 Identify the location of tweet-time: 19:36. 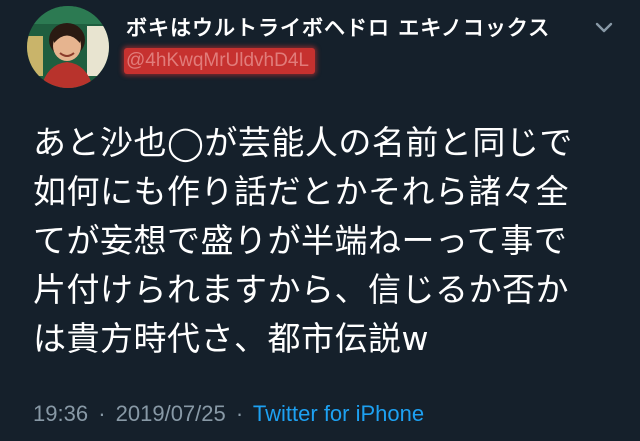
(60, 413).